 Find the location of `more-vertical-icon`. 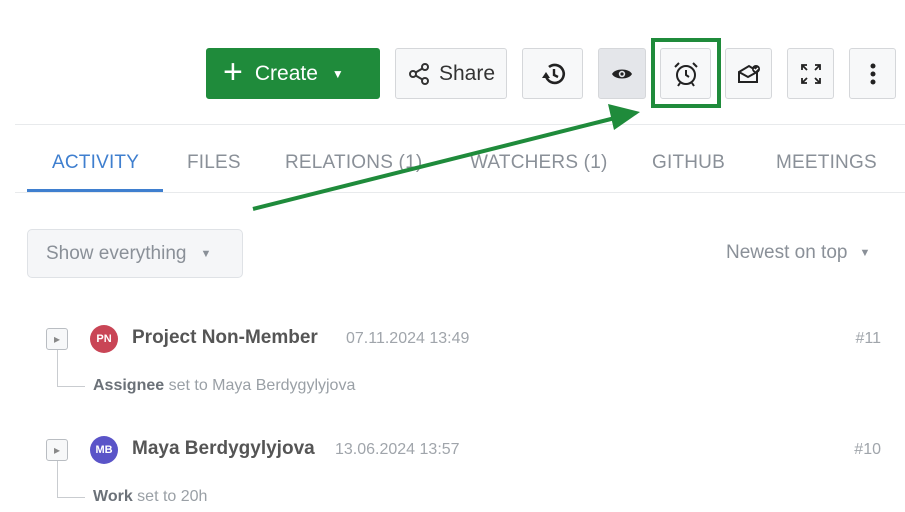

more-vertical-icon is located at coordinates (872, 73).